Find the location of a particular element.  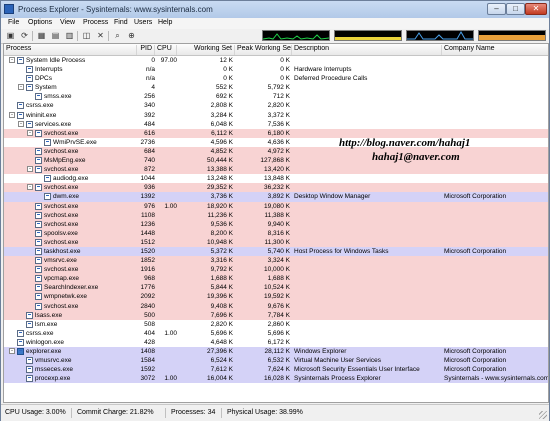

process-row: Interrupts n/a 0 K 0 K Hardware Interrupts is located at coordinates (276, 69).